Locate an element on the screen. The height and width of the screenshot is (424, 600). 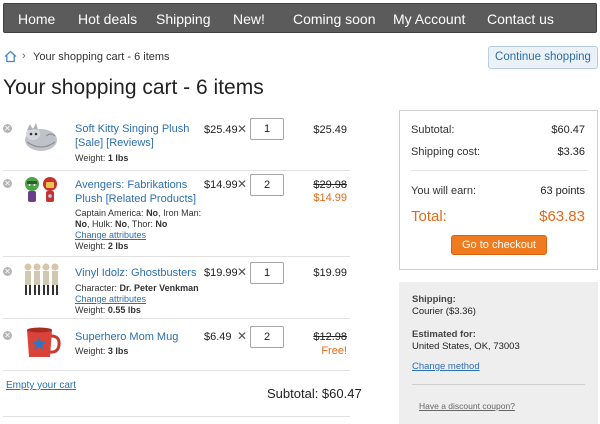
old-line-total: $29.98 is located at coordinates (330, 185).